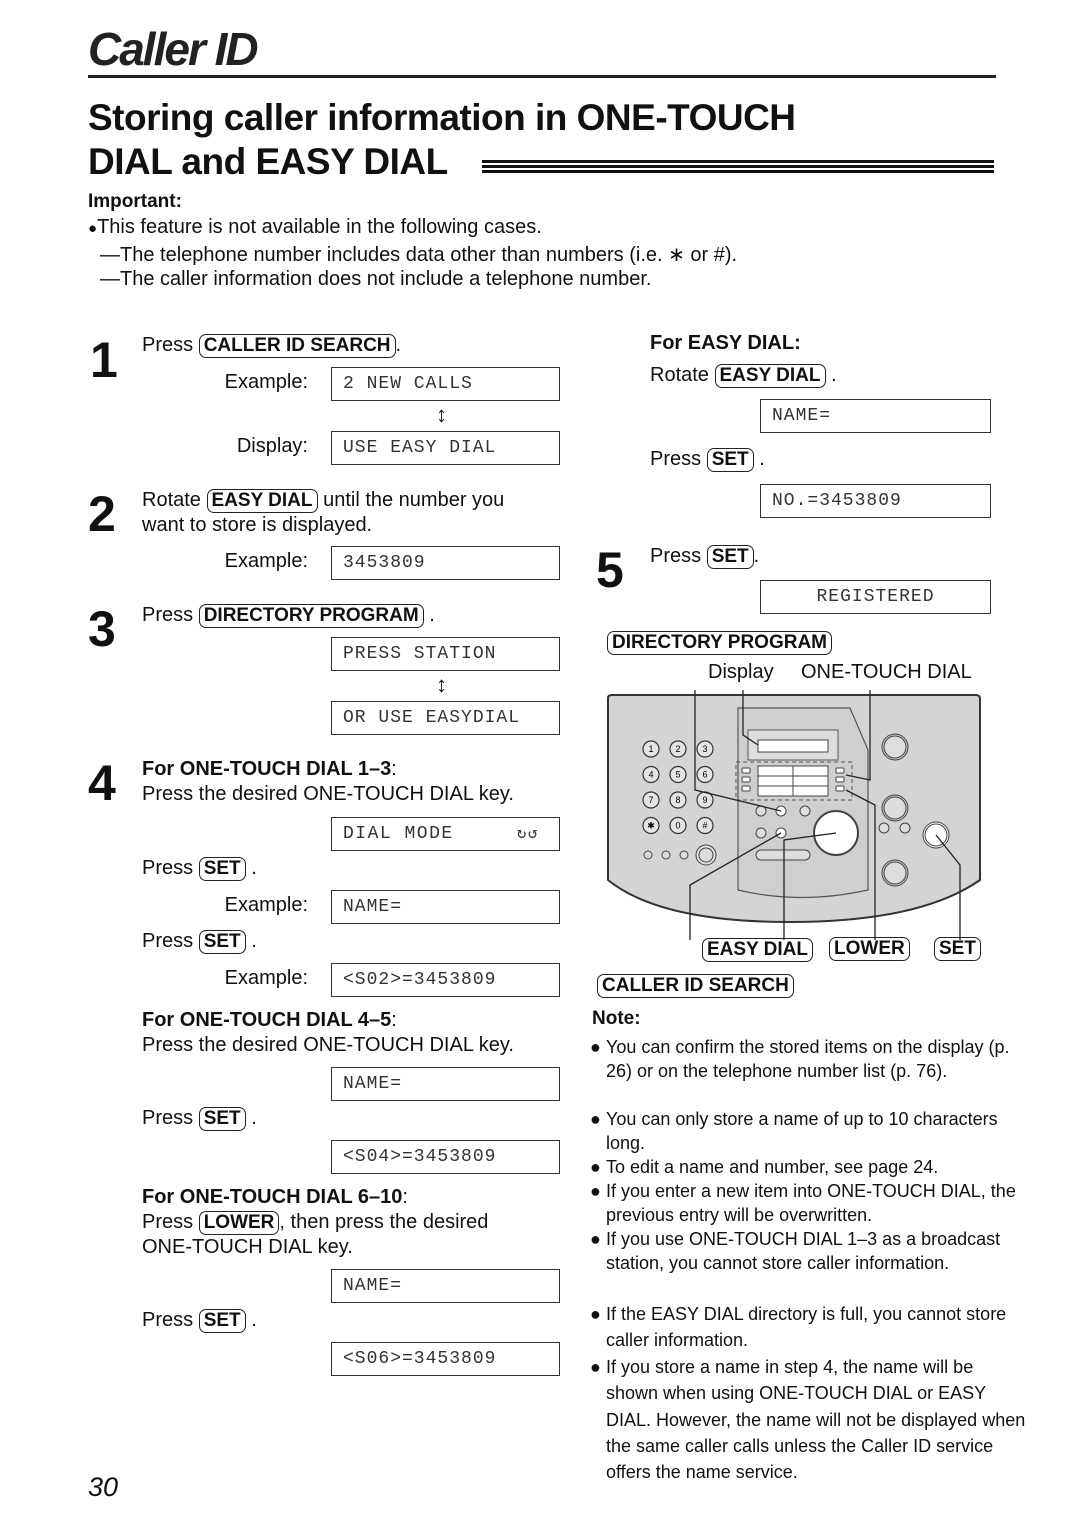 This screenshot has height=1526, width=1080. I want to click on caller-id-search-key: CALLER ID SEARCH, so click(297, 346).